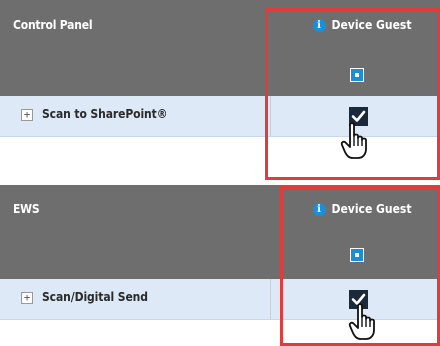 This screenshot has width=440, height=346. I want to click on panel-title: Control Panel, so click(53, 25).